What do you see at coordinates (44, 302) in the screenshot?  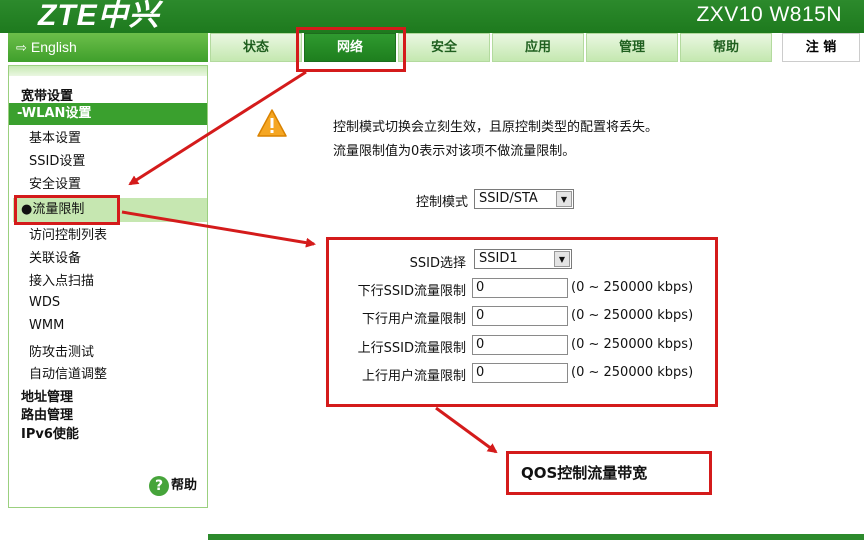 I see `sidebar-item-wds: WDS` at bounding box center [44, 302].